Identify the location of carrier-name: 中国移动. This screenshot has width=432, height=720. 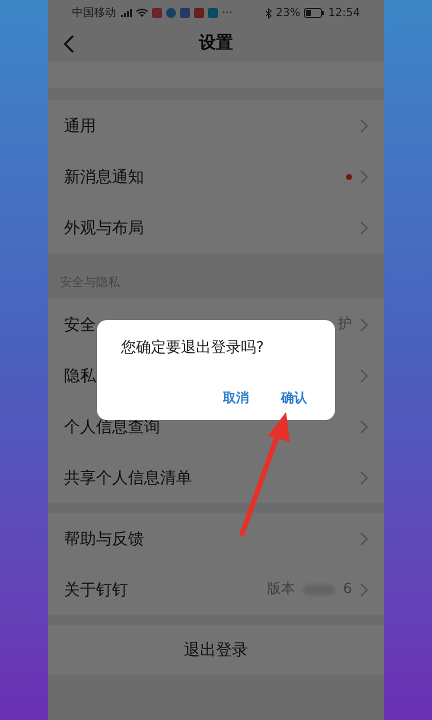
(94, 12).